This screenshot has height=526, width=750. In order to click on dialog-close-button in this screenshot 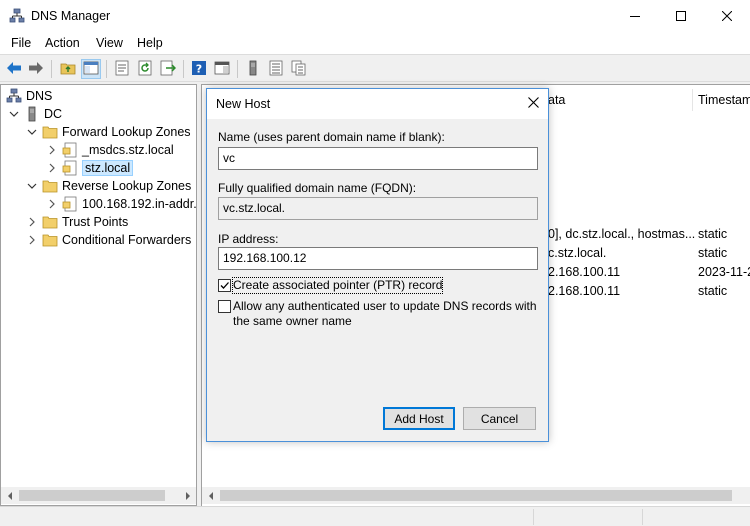, I will do `click(533, 104)`.